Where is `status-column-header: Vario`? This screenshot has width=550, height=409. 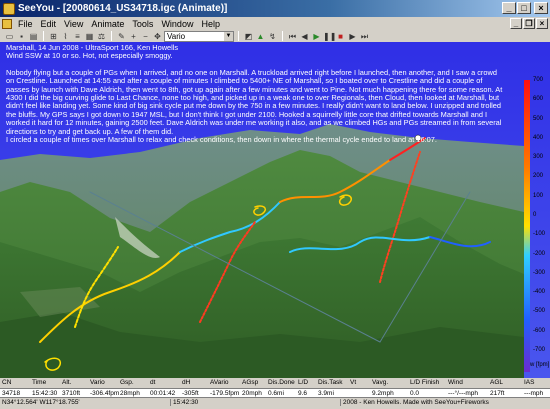
status-column-header: Vario is located at coordinates (97, 382).